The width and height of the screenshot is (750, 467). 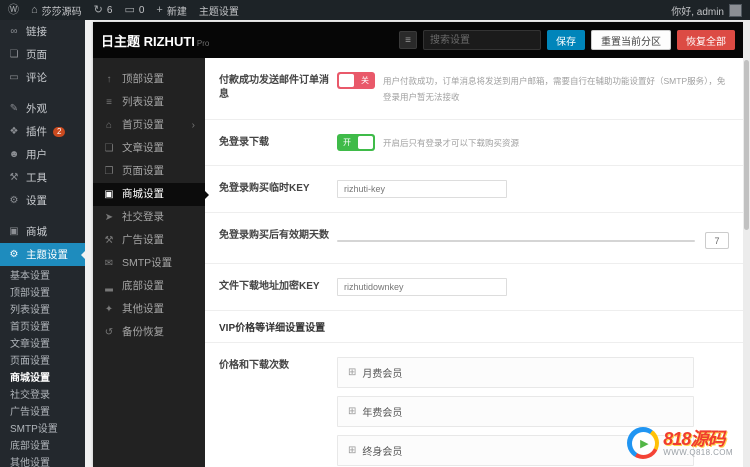 I want to click on panel-tab-page: ❐ 页面设置, so click(x=149, y=171).